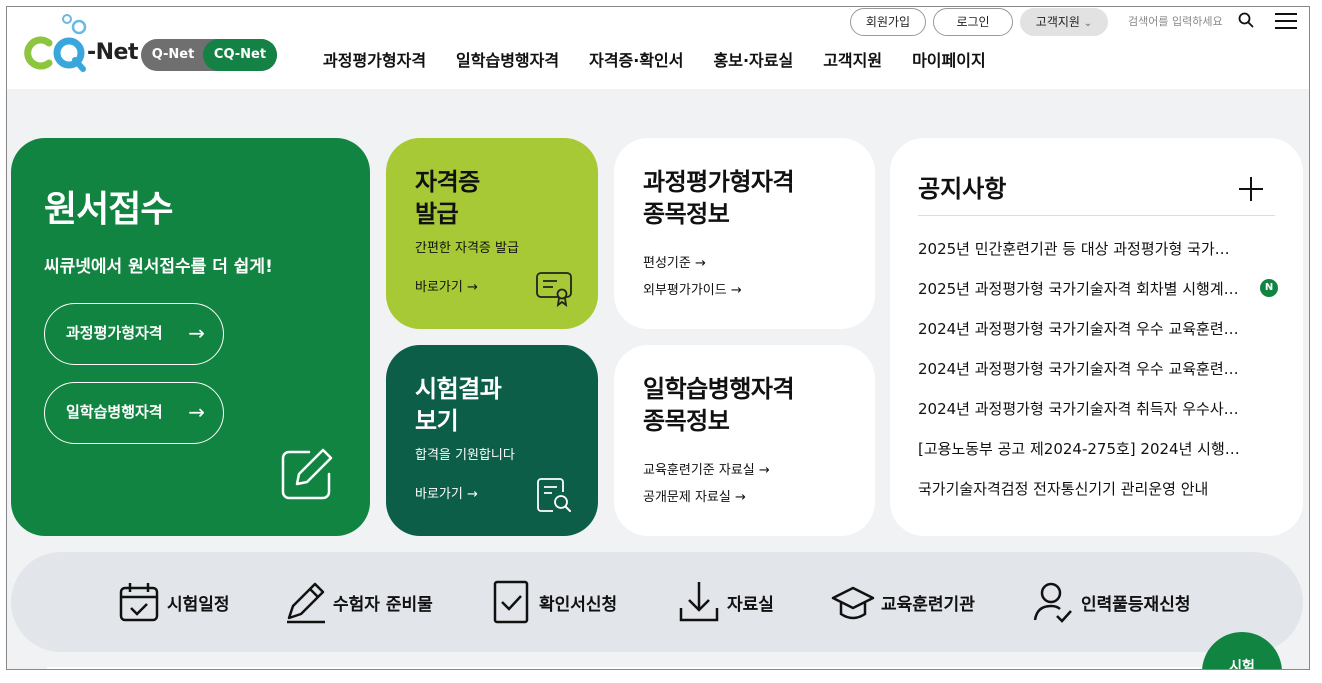  I want to click on certificate-title-line2: 발급, so click(437, 214).